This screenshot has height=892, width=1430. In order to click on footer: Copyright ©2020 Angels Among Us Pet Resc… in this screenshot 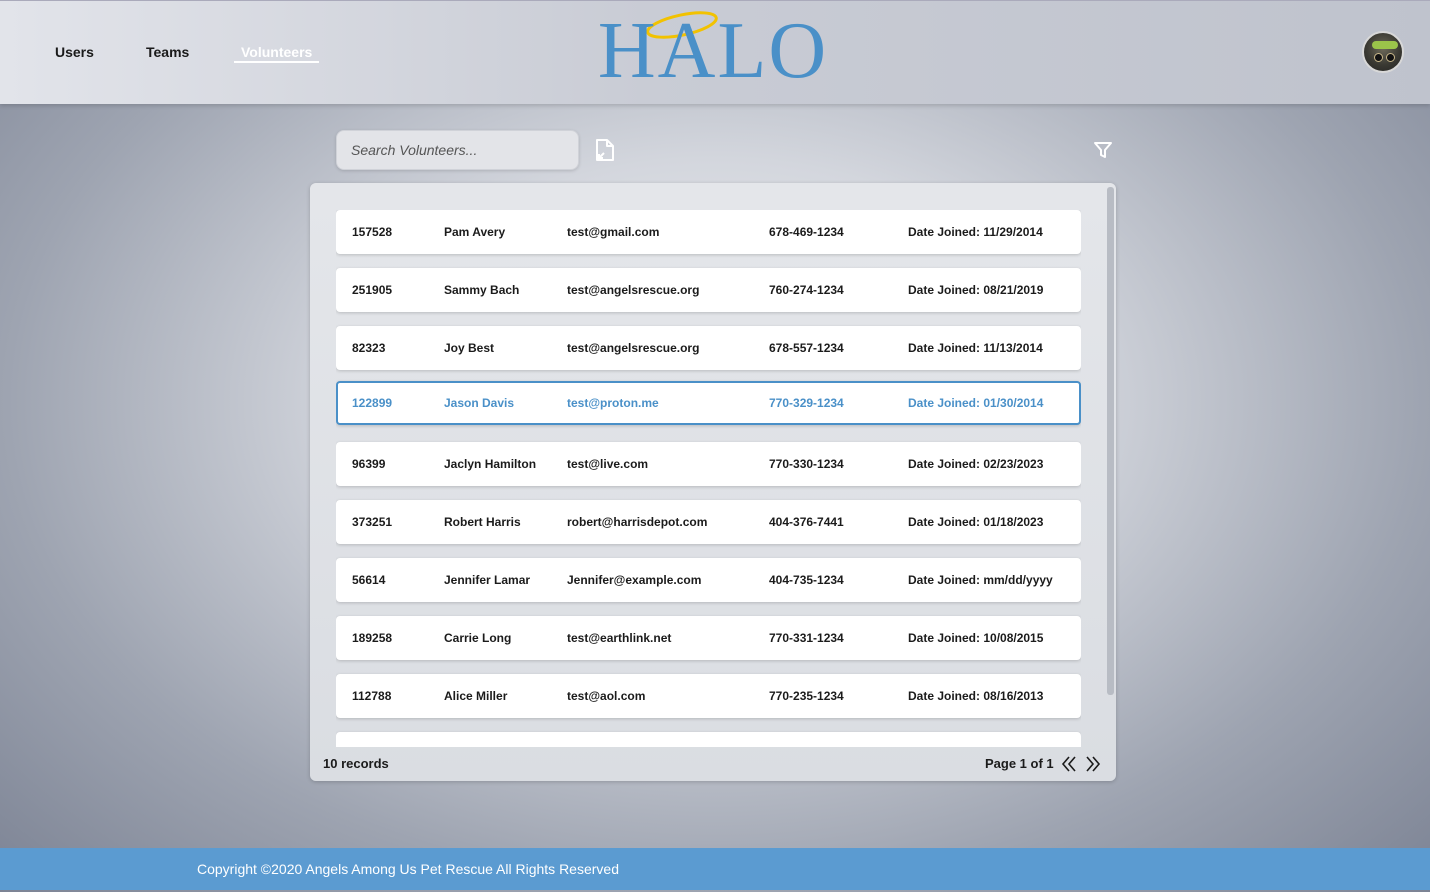, I will do `click(715, 869)`.